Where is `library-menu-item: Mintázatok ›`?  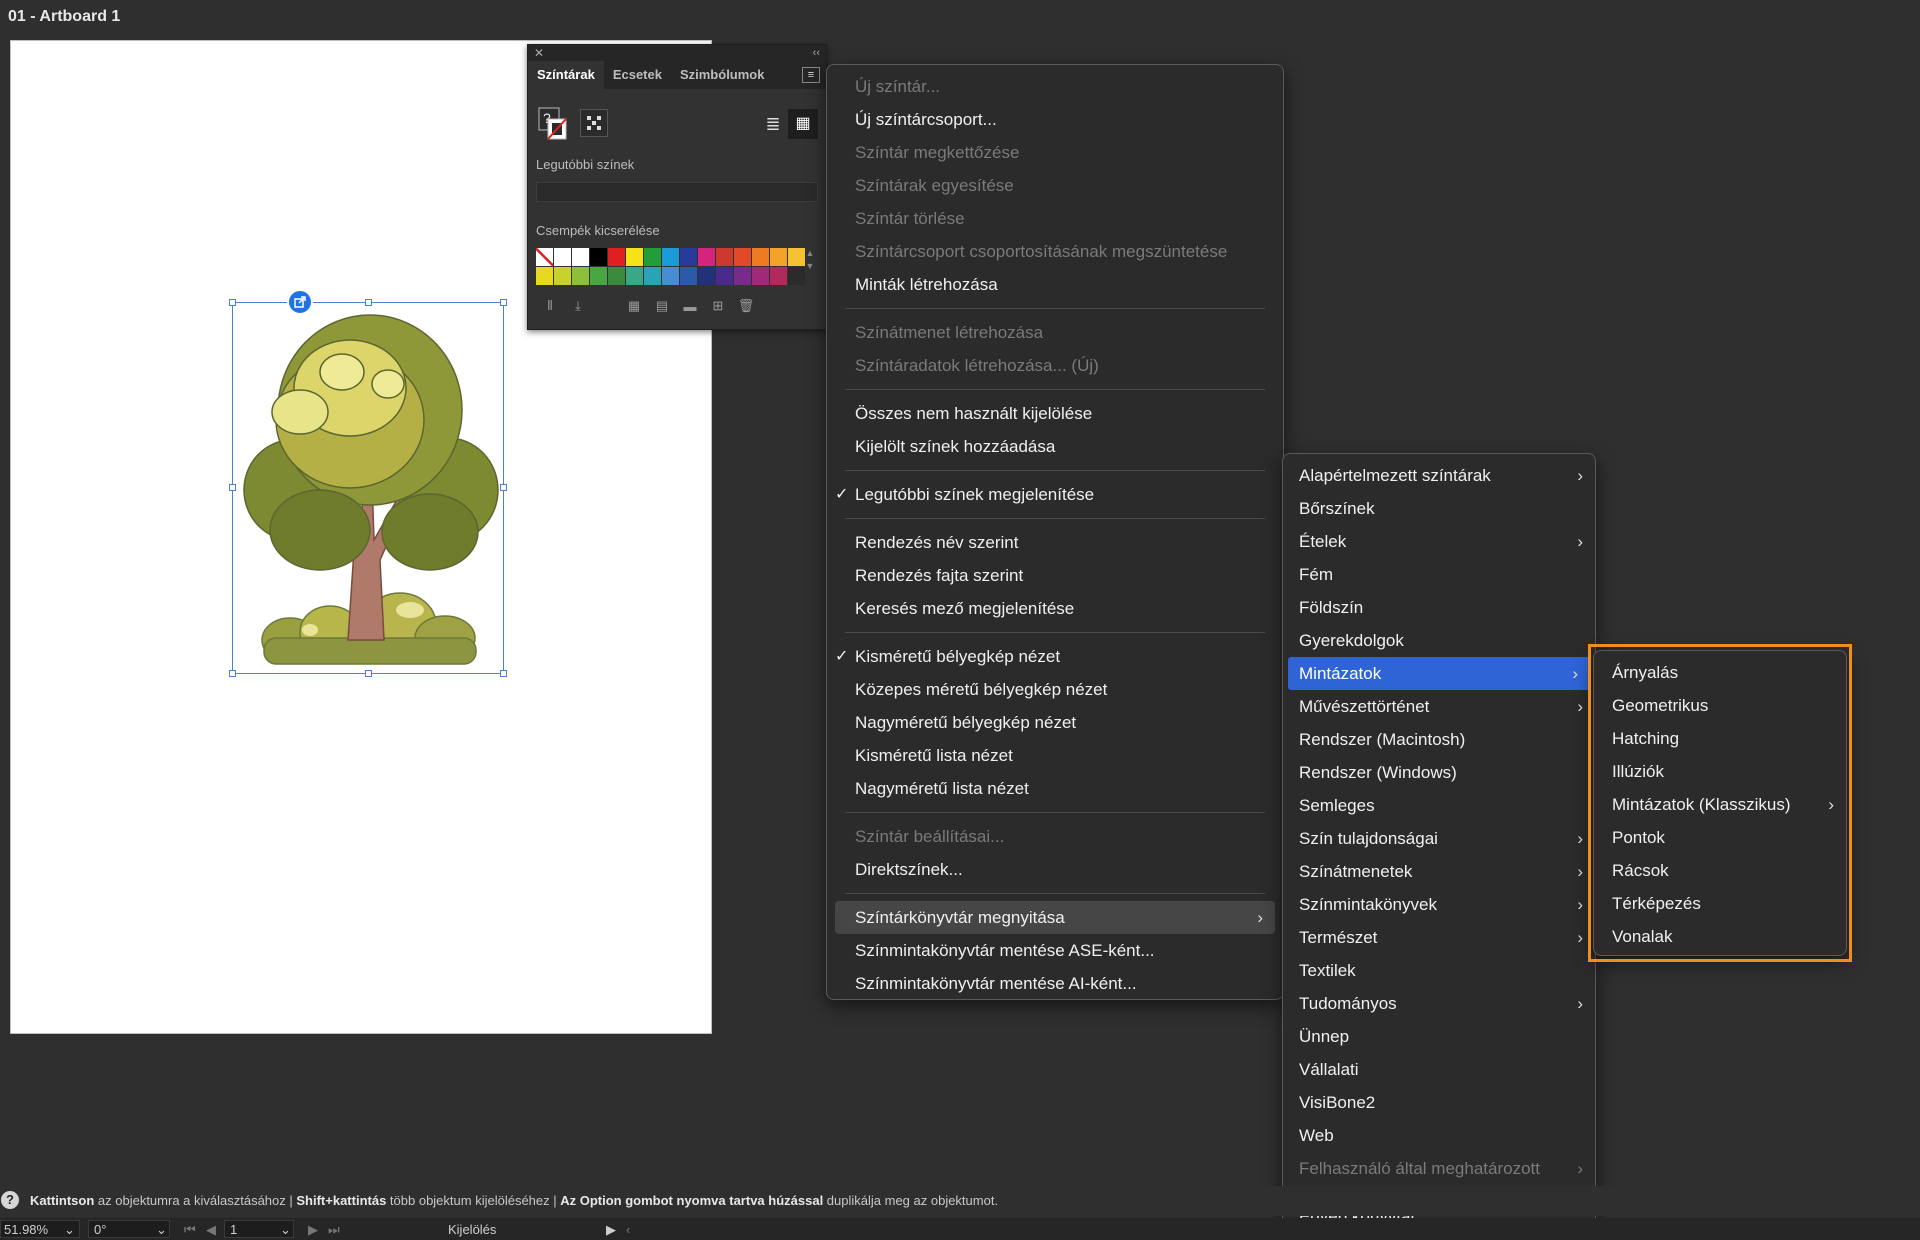
library-menu-item: Mintázatok › is located at coordinates (1439, 673).